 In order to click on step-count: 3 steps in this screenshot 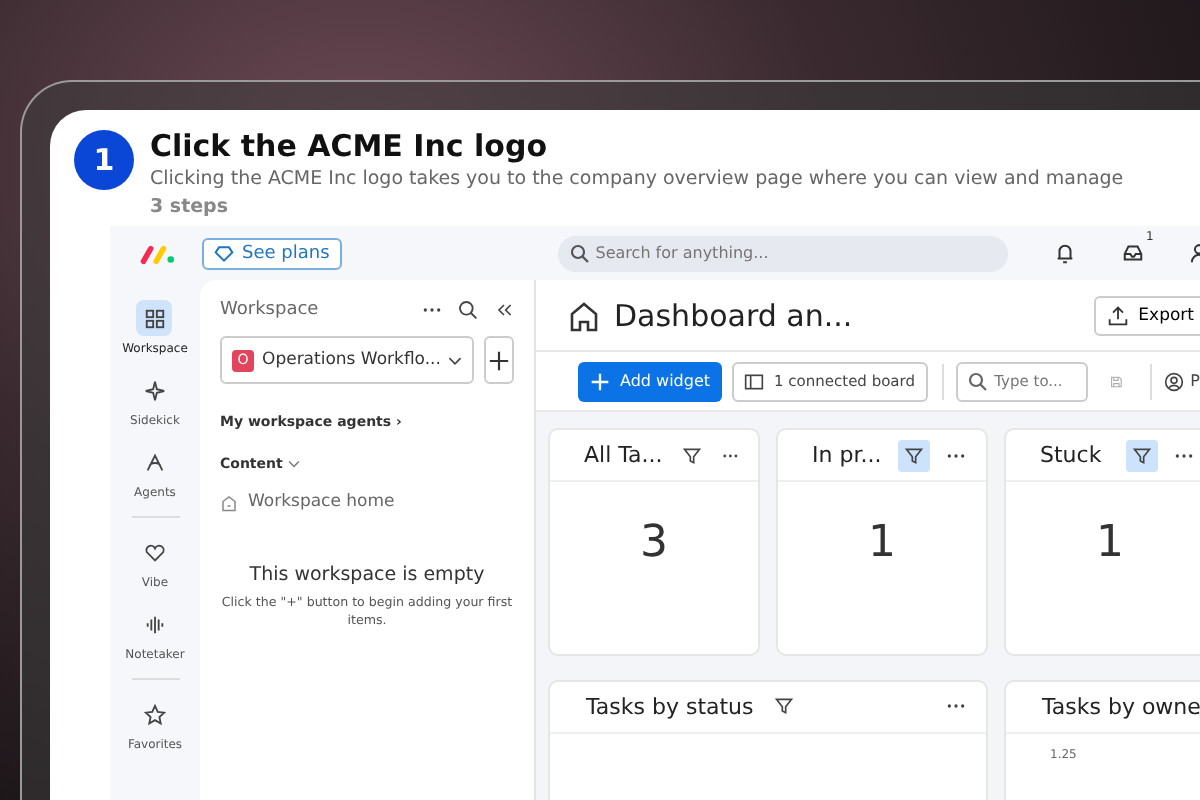, I will do `click(190, 207)`.